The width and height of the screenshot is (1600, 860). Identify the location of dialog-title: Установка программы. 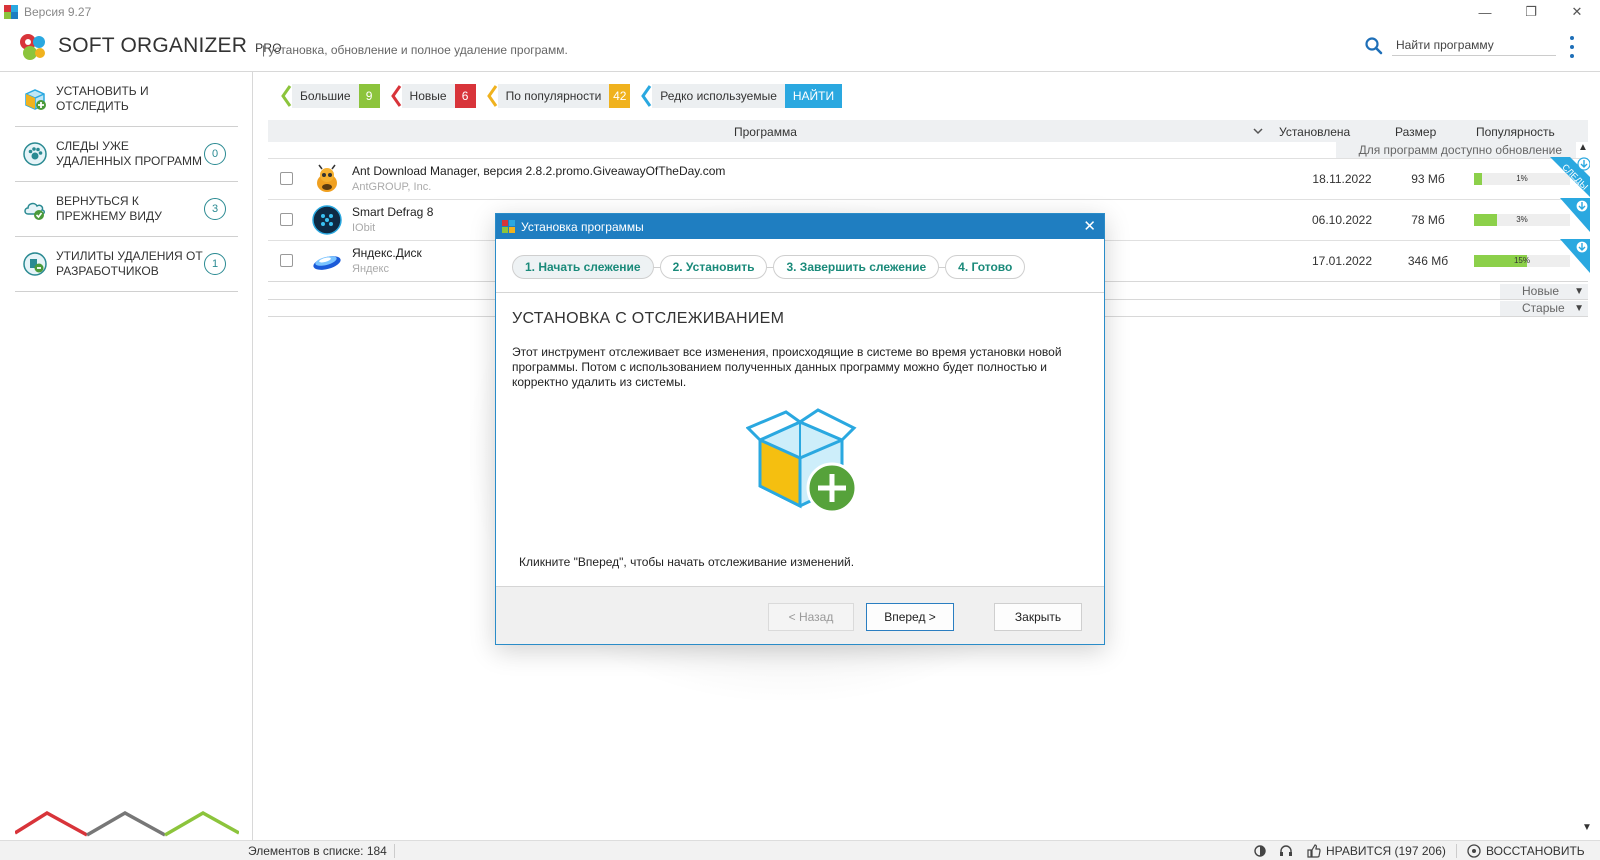
(582, 227).